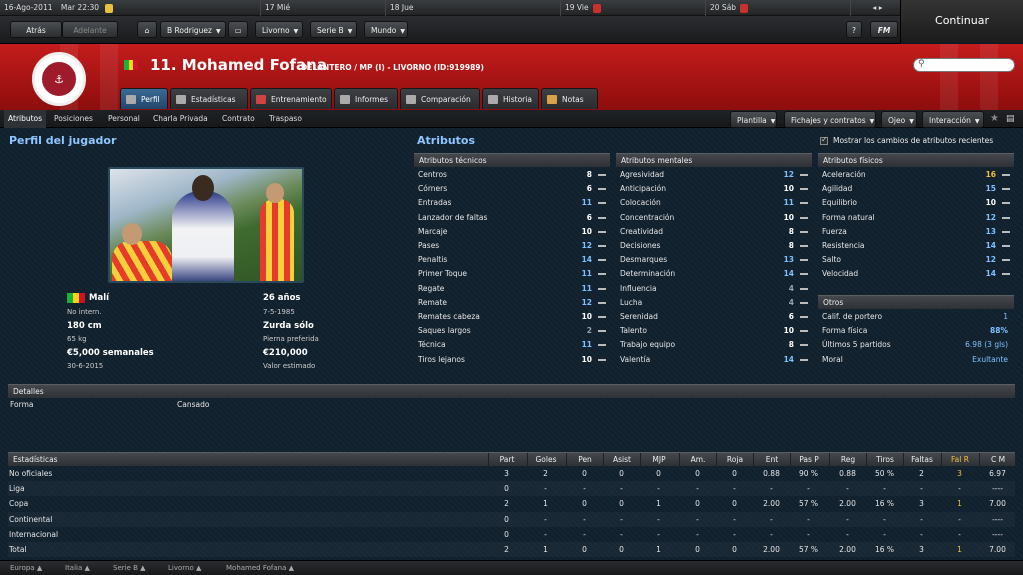  I want to click on stats-row: Internacional 0- - - - - - - - - - - - ----, so click(511, 534).